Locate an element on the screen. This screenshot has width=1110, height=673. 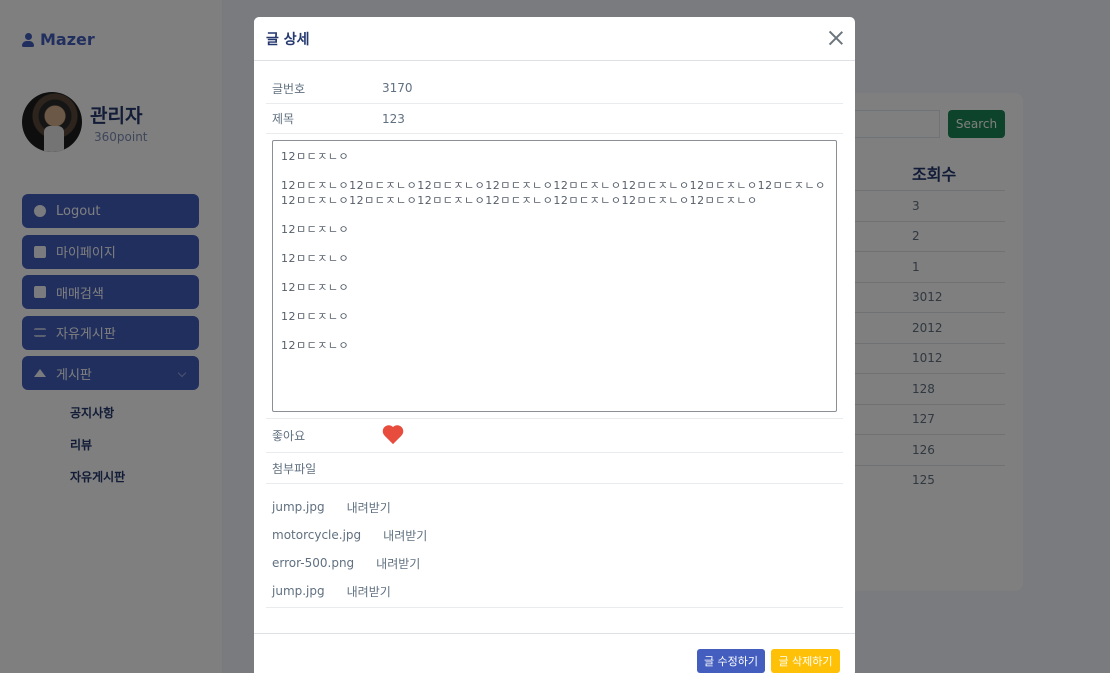
post-number-value: 3170 is located at coordinates (397, 88).